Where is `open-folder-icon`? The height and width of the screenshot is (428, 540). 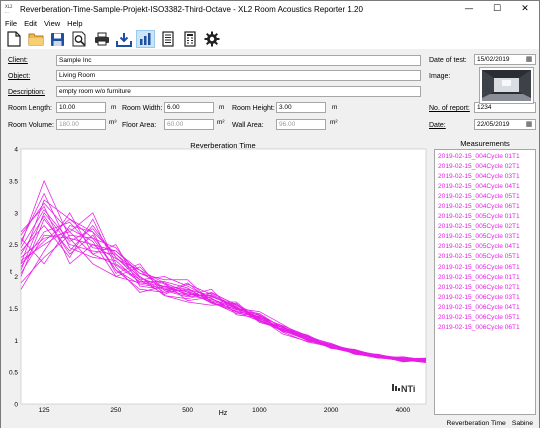
open-folder-icon is located at coordinates (35, 39).